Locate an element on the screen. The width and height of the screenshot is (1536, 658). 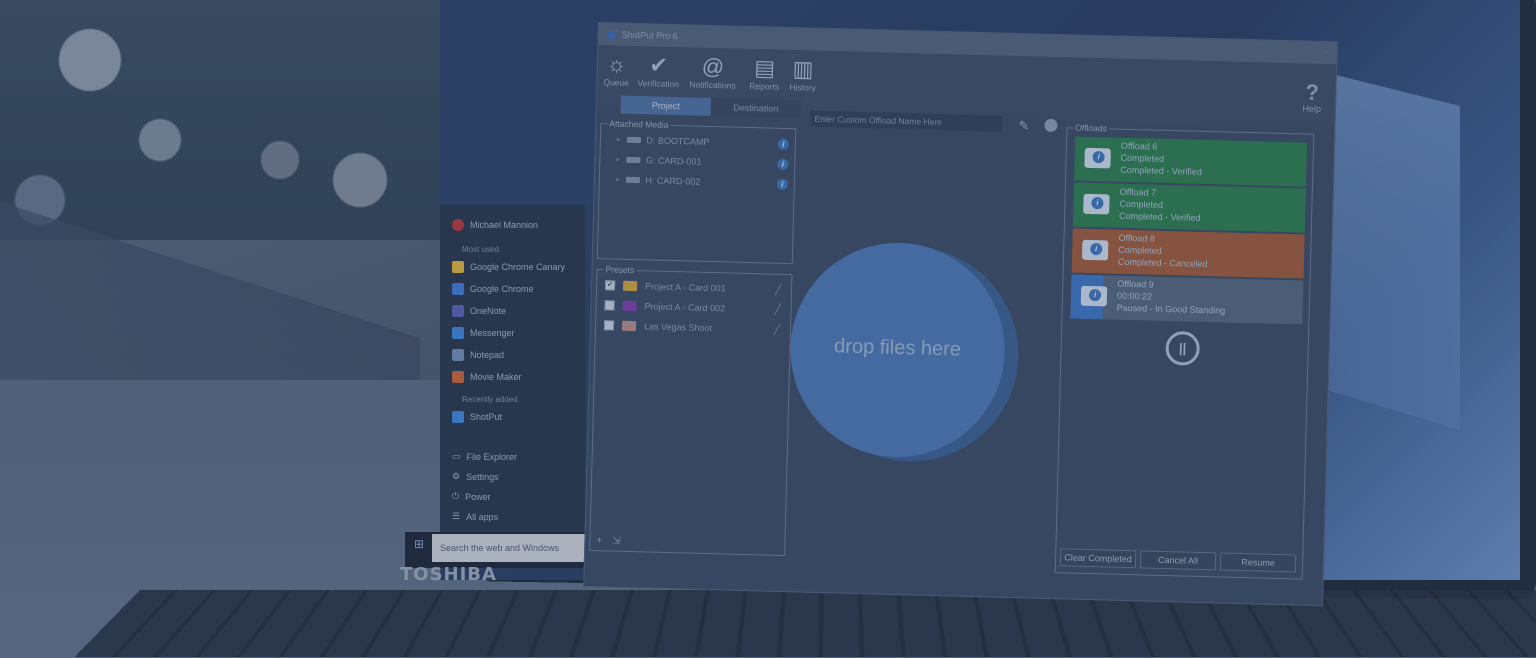
start-menu-item: Notepad is located at coordinates (514, 355).